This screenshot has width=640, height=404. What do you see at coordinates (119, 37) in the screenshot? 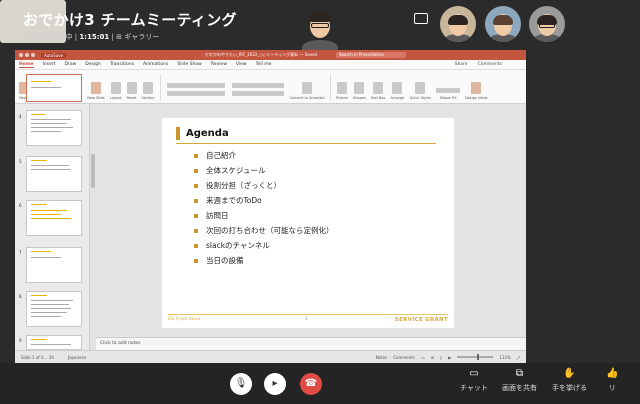
I see `gallery-icon: ⊞` at bounding box center [119, 37].